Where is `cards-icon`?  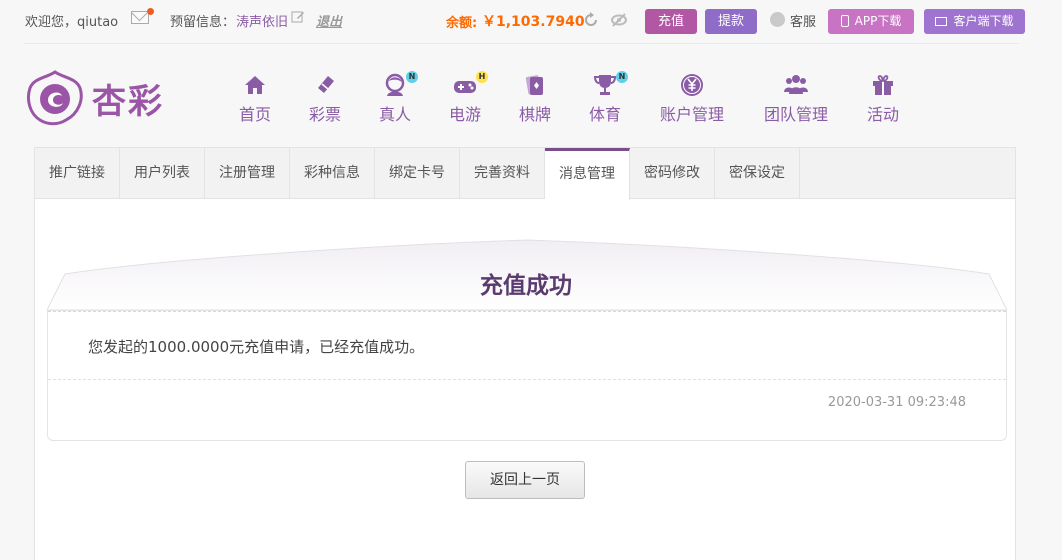
cards-icon is located at coordinates (534, 85).